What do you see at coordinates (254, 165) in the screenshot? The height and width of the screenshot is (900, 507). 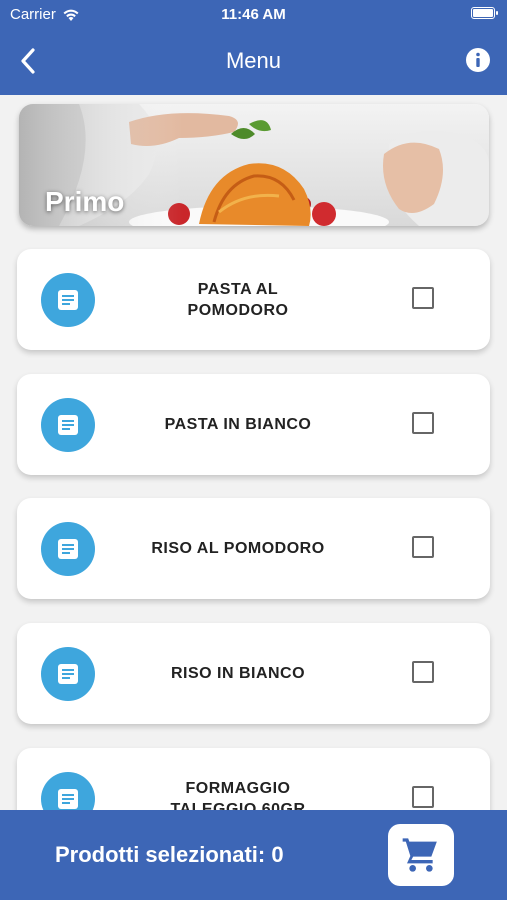 I see `category-banner: Primo` at bounding box center [254, 165].